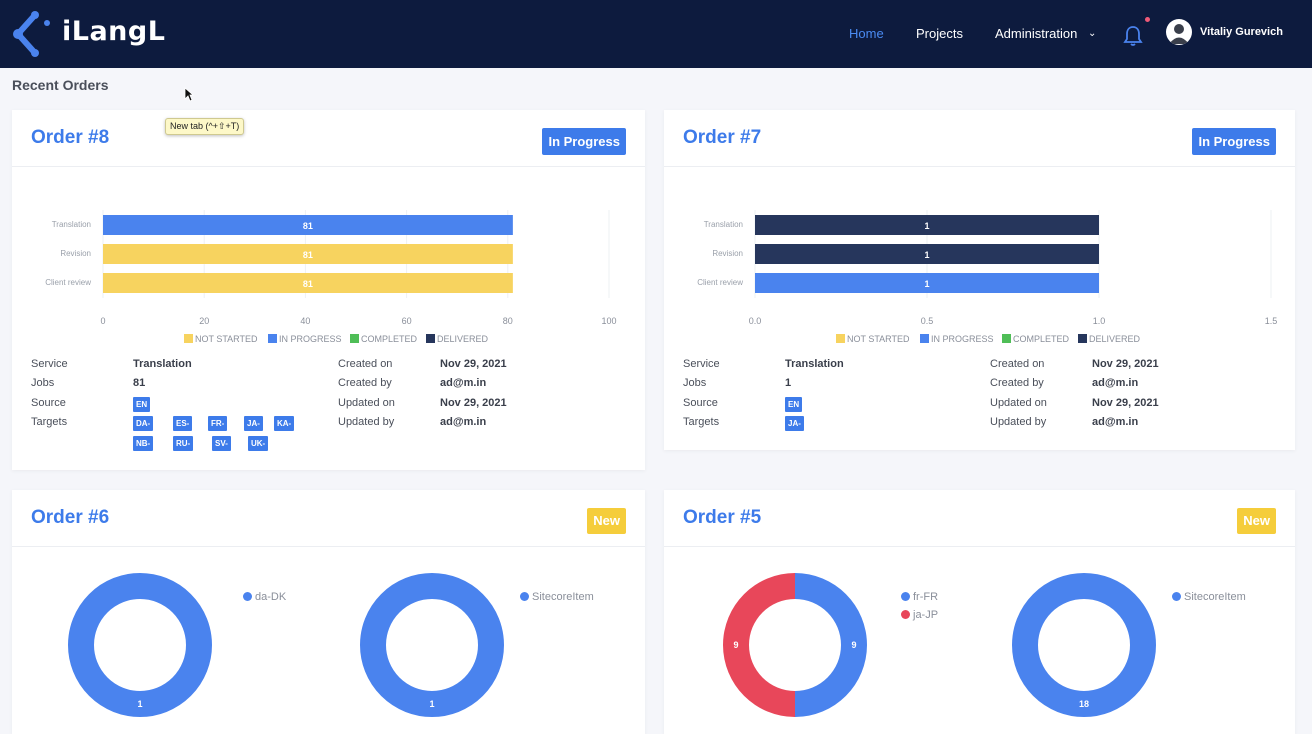 This screenshot has height=734, width=1312. Describe the element at coordinates (1241, 32) in the screenshot. I see `user-name: Vitaliy Gurevich` at that location.